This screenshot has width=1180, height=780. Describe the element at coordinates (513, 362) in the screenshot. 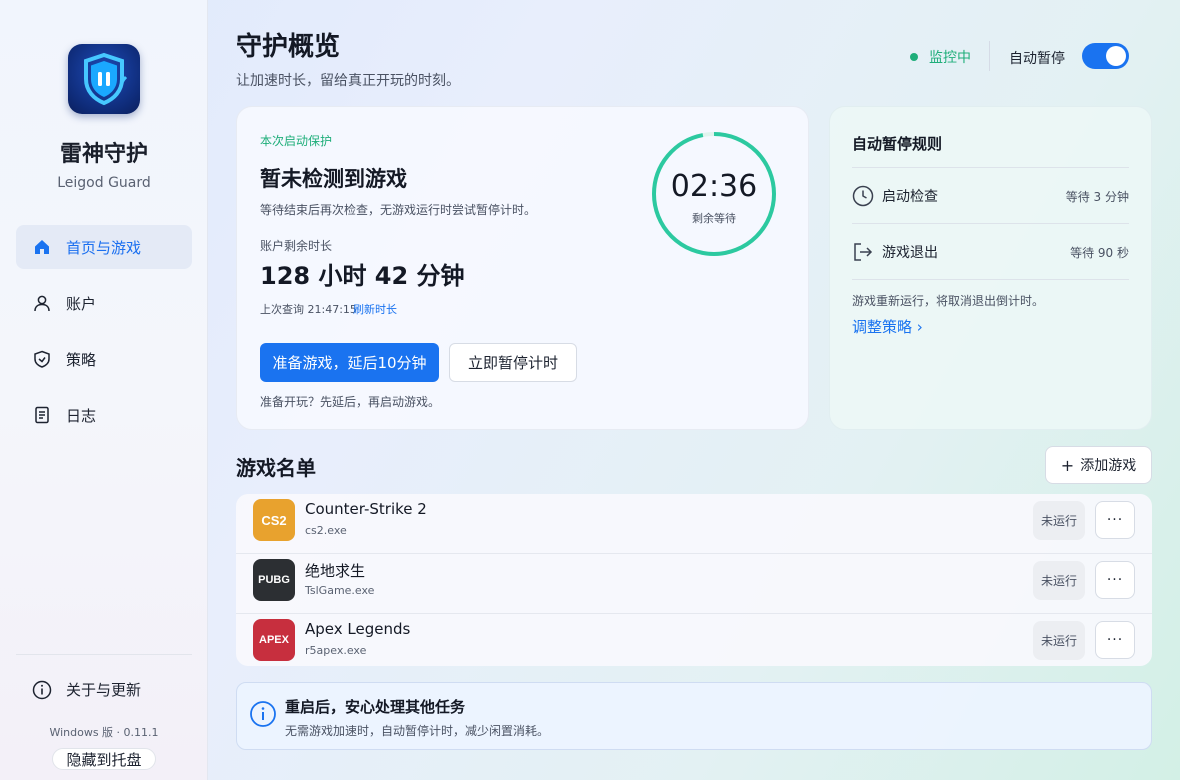

I see `pause-now-button: 立即暂停计时` at that location.